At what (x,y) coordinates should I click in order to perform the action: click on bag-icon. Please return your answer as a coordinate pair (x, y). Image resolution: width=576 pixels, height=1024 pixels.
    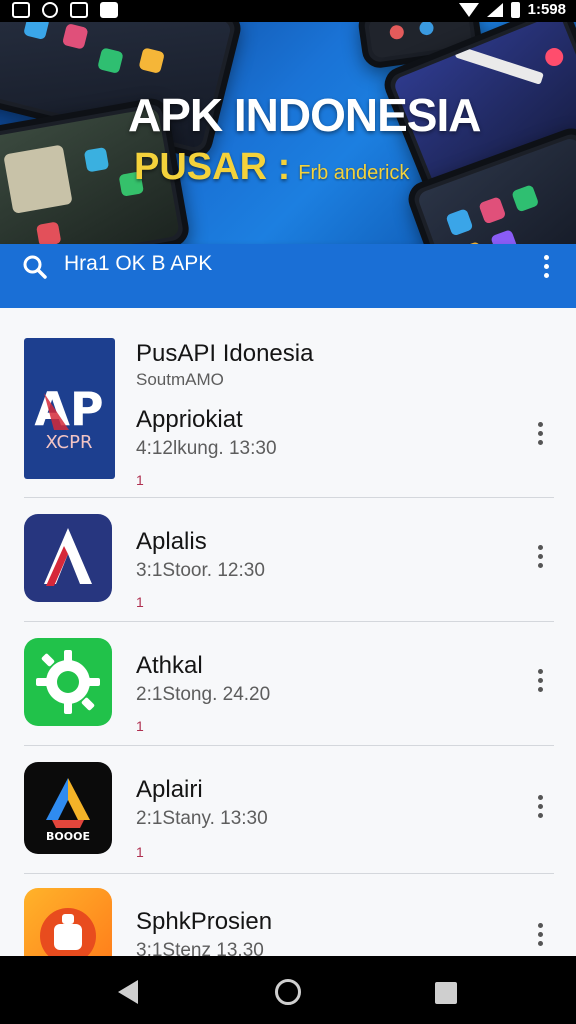
    Looking at the image, I should click on (109, 10).